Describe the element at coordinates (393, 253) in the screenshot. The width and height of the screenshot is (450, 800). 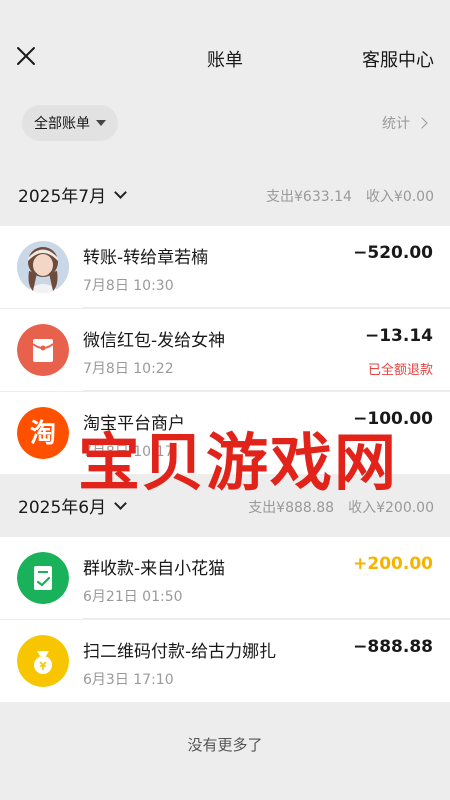
I see `bill-amount: −520.00` at that location.